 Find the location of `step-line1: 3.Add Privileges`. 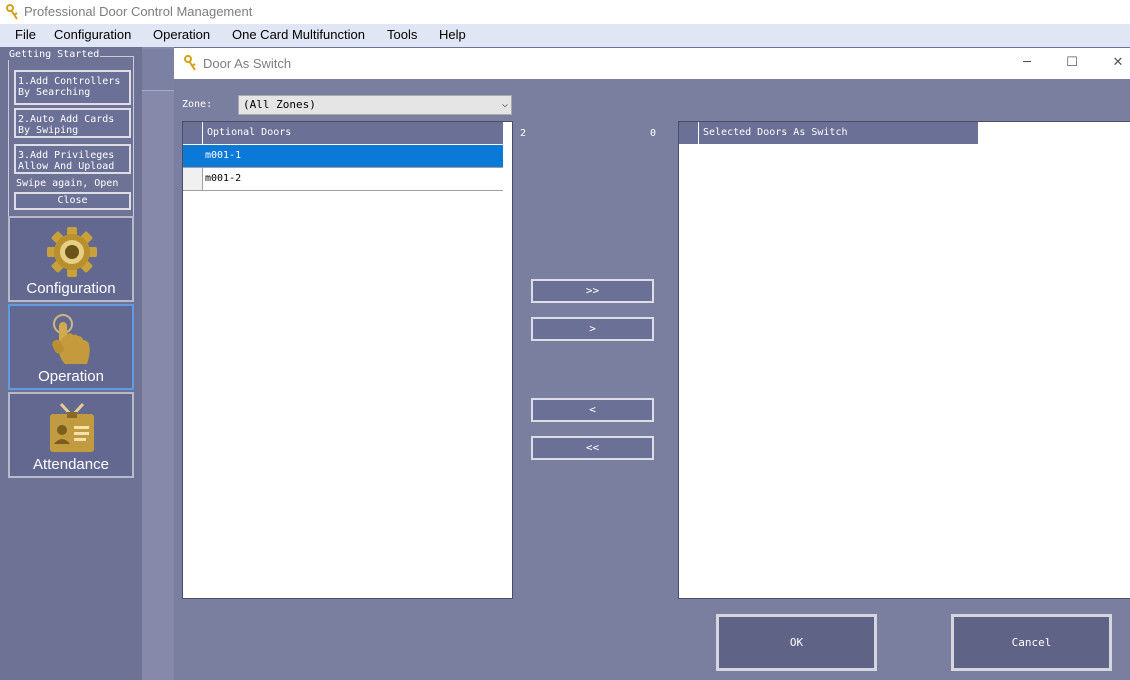

step-line1: 3.Add Privileges is located at coordinates (66, 155).